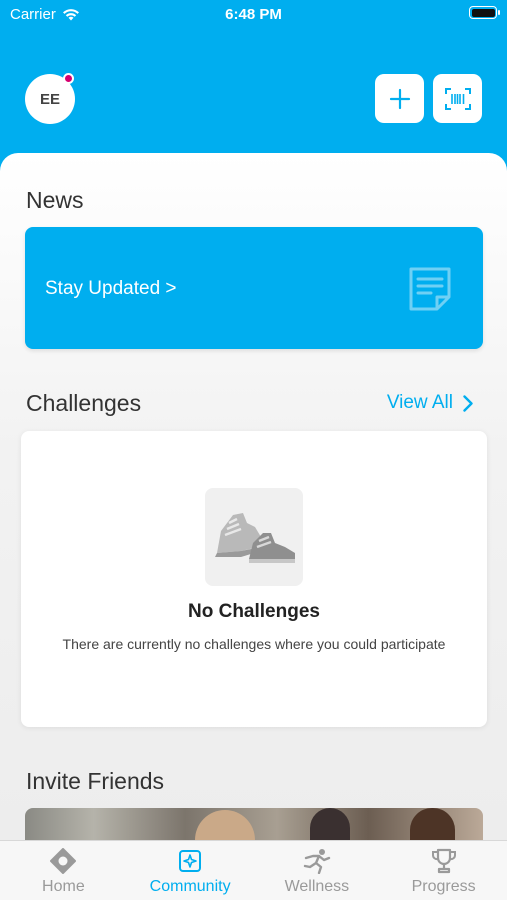 This screenshot has width=507, height=900. I want to click on tab-home: Home, so click(63, 870).